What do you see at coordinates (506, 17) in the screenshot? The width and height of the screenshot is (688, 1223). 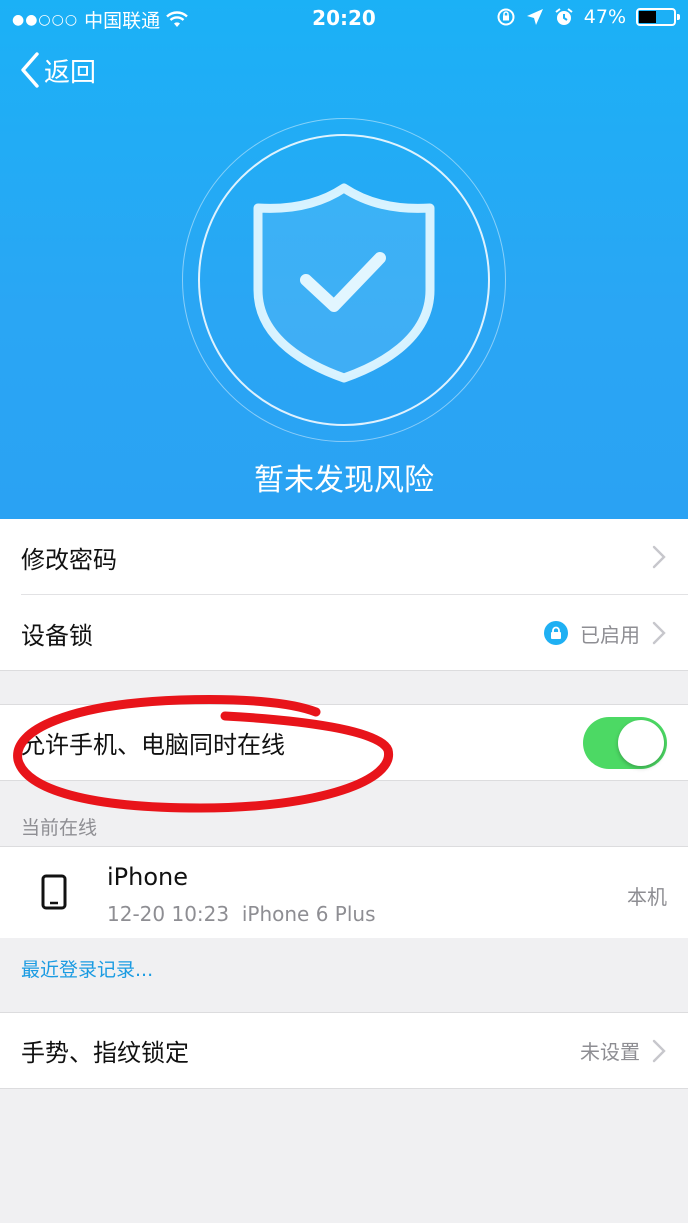 I see `rotation-lock-icon` at bounding box center [506, 17].